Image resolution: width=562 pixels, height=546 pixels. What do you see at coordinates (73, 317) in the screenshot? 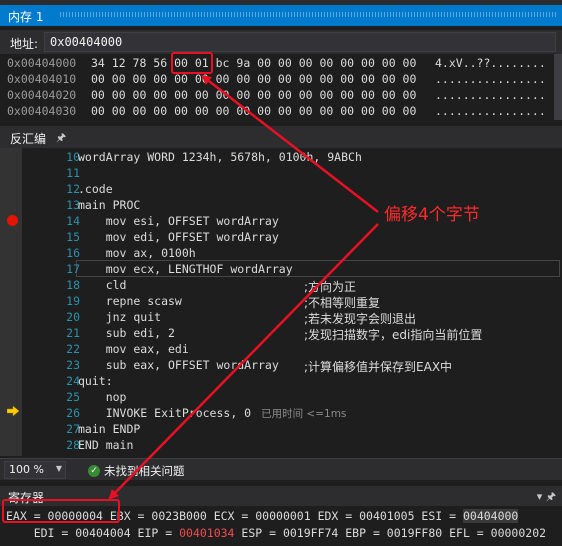
I see `line-number: 20` at bounding box center [73, 317].